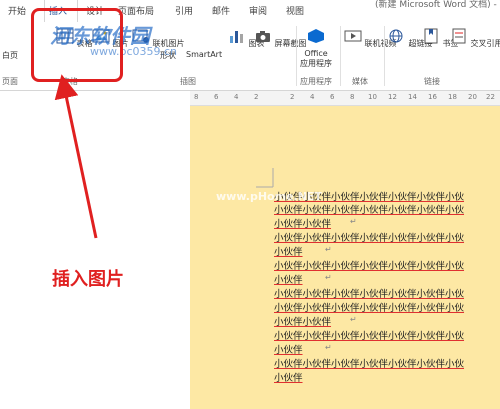 The width and height of the screenshot is (500, 409). What do you see at coordinates (76, 156) in the screenshot?
I see `annotation-arrow` at bounding box center [76, 156].